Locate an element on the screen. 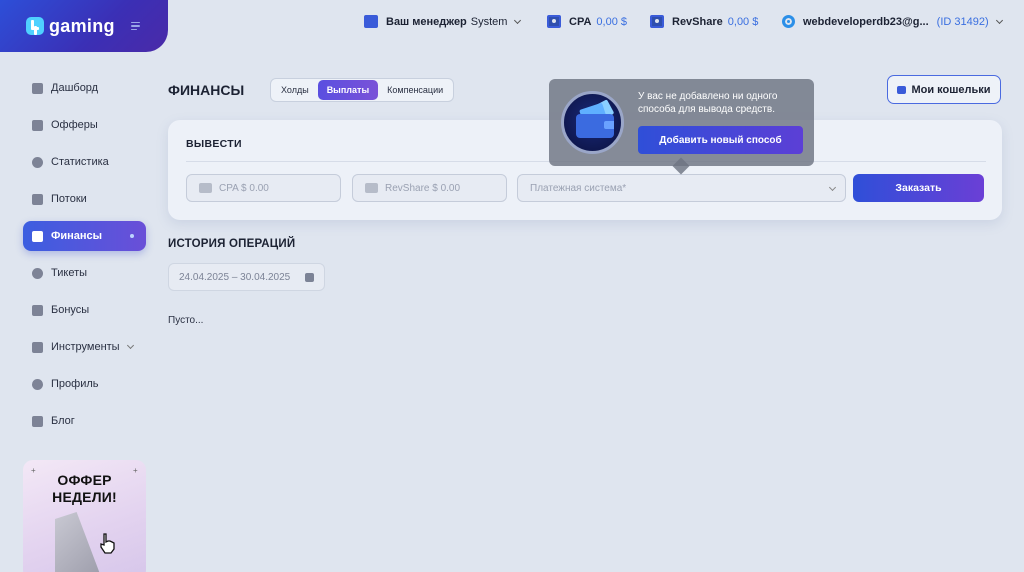 This screenshot has height=572, width=1024. sidebar-item-finance: Финансы is located at coordinates (84, 236).